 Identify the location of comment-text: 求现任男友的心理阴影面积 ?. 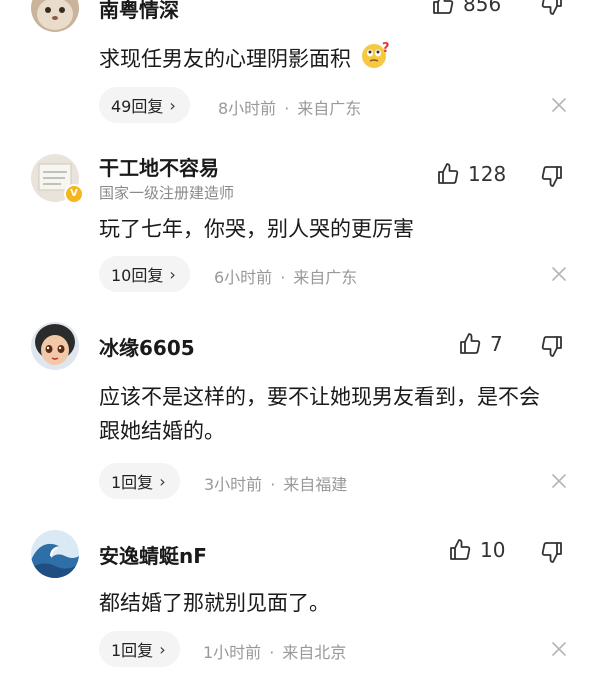
(334, 60).